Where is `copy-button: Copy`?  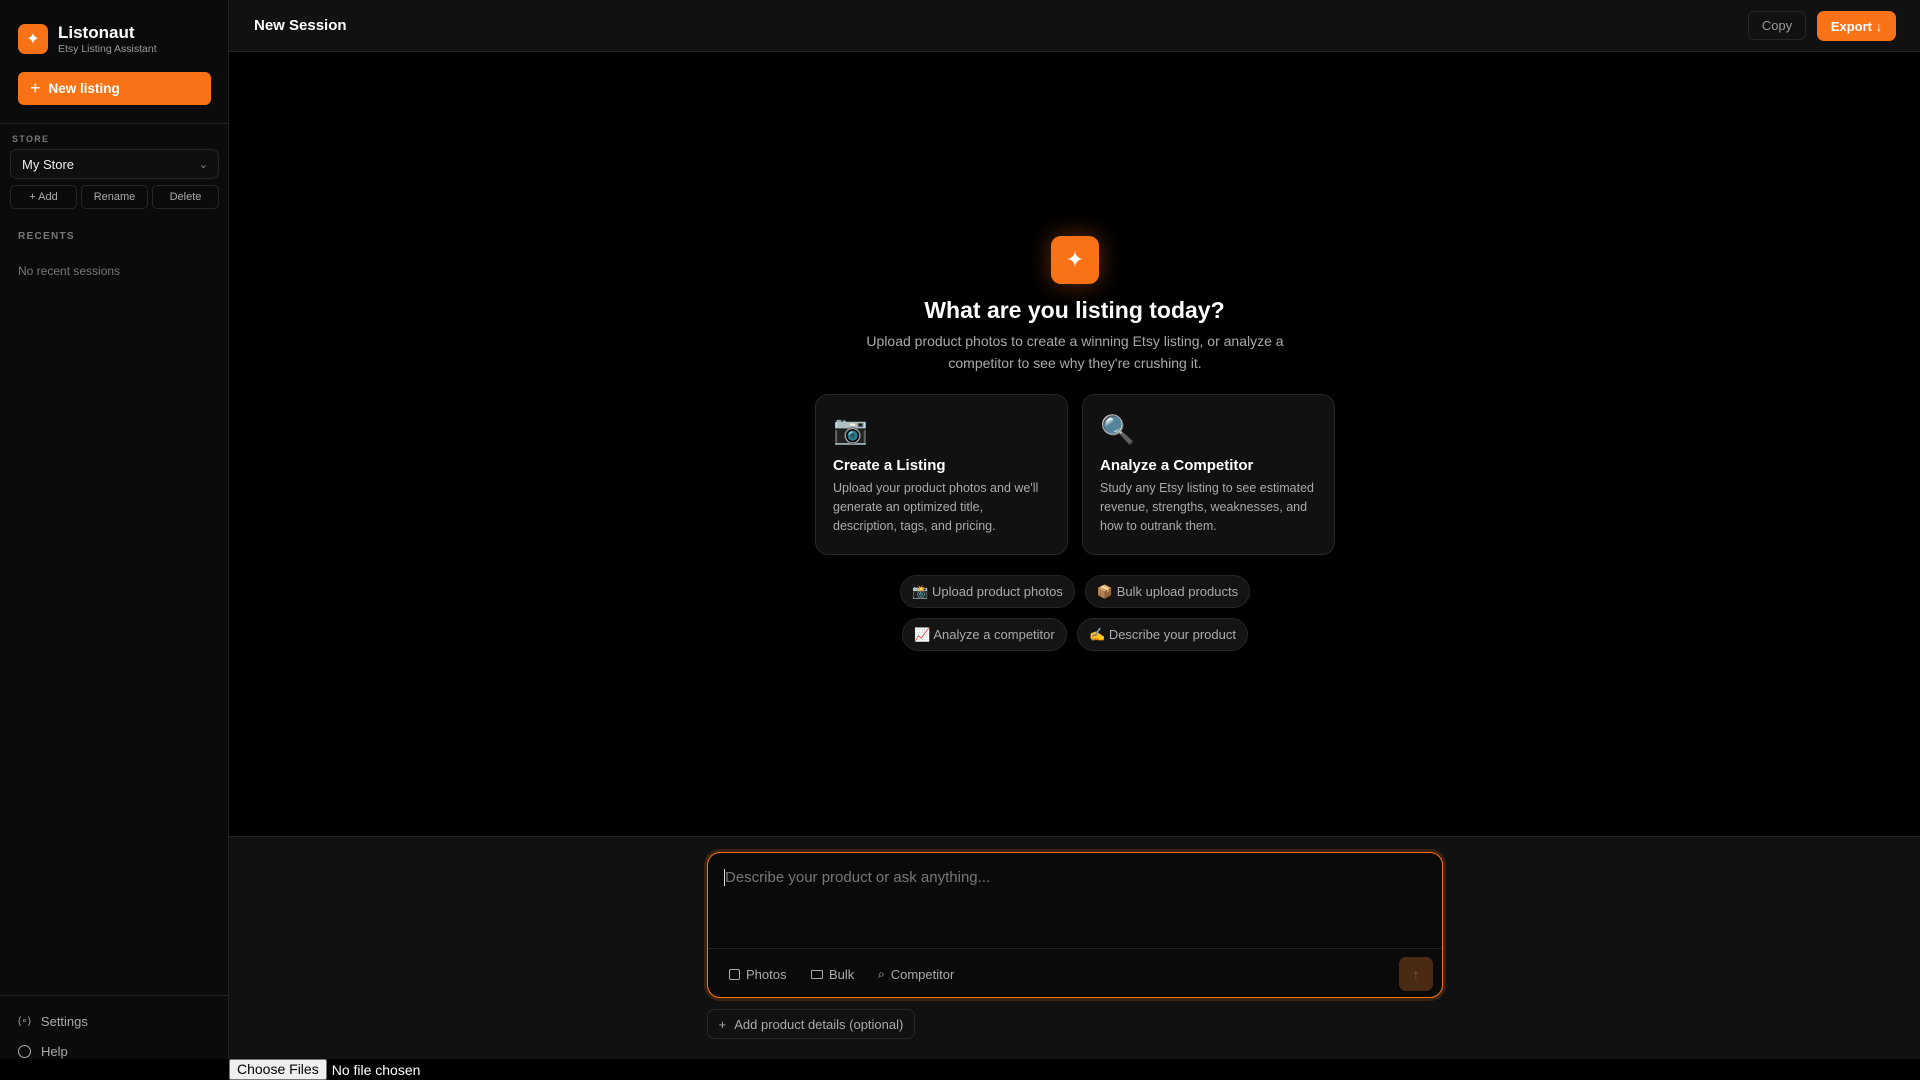
copy-button: Copy is located at coordinates (1777, 25).